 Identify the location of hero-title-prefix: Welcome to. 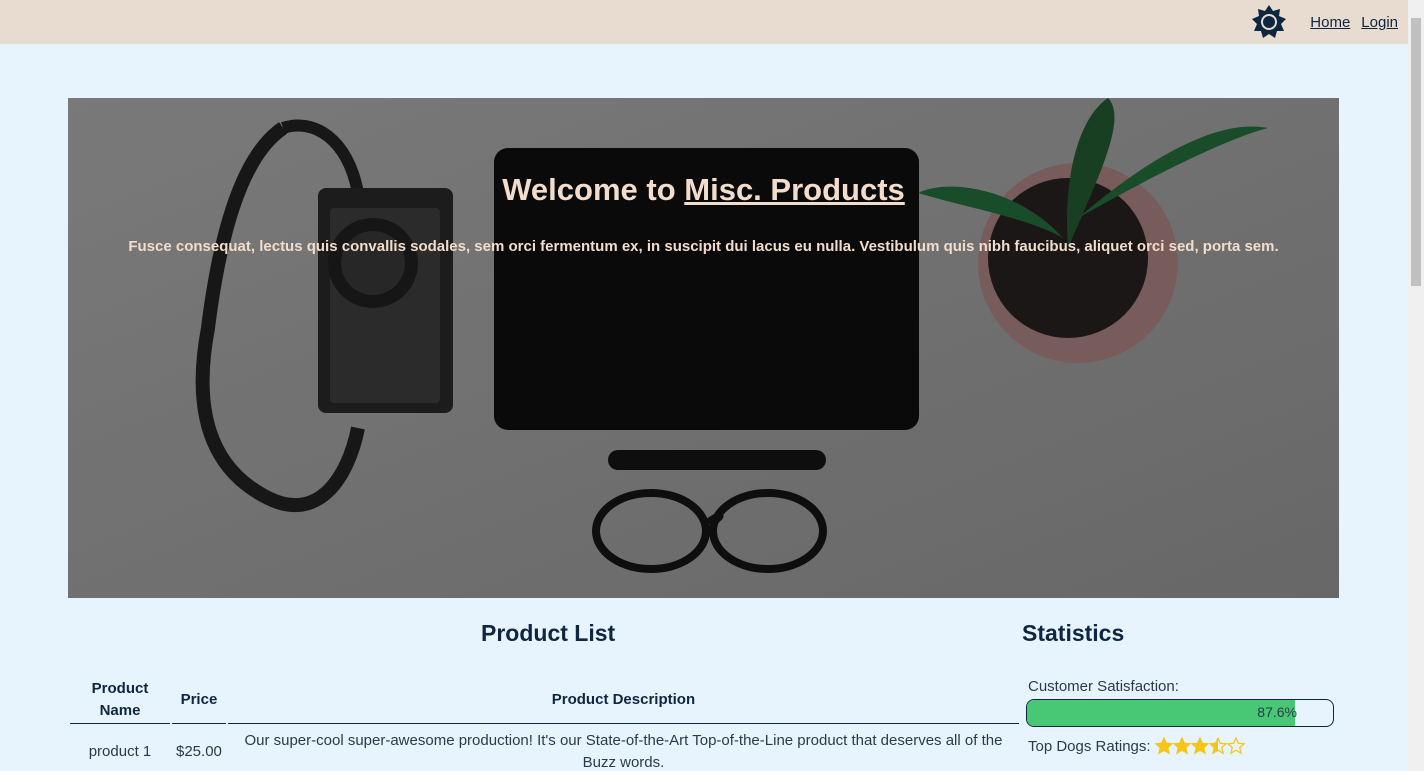
(593, 189).